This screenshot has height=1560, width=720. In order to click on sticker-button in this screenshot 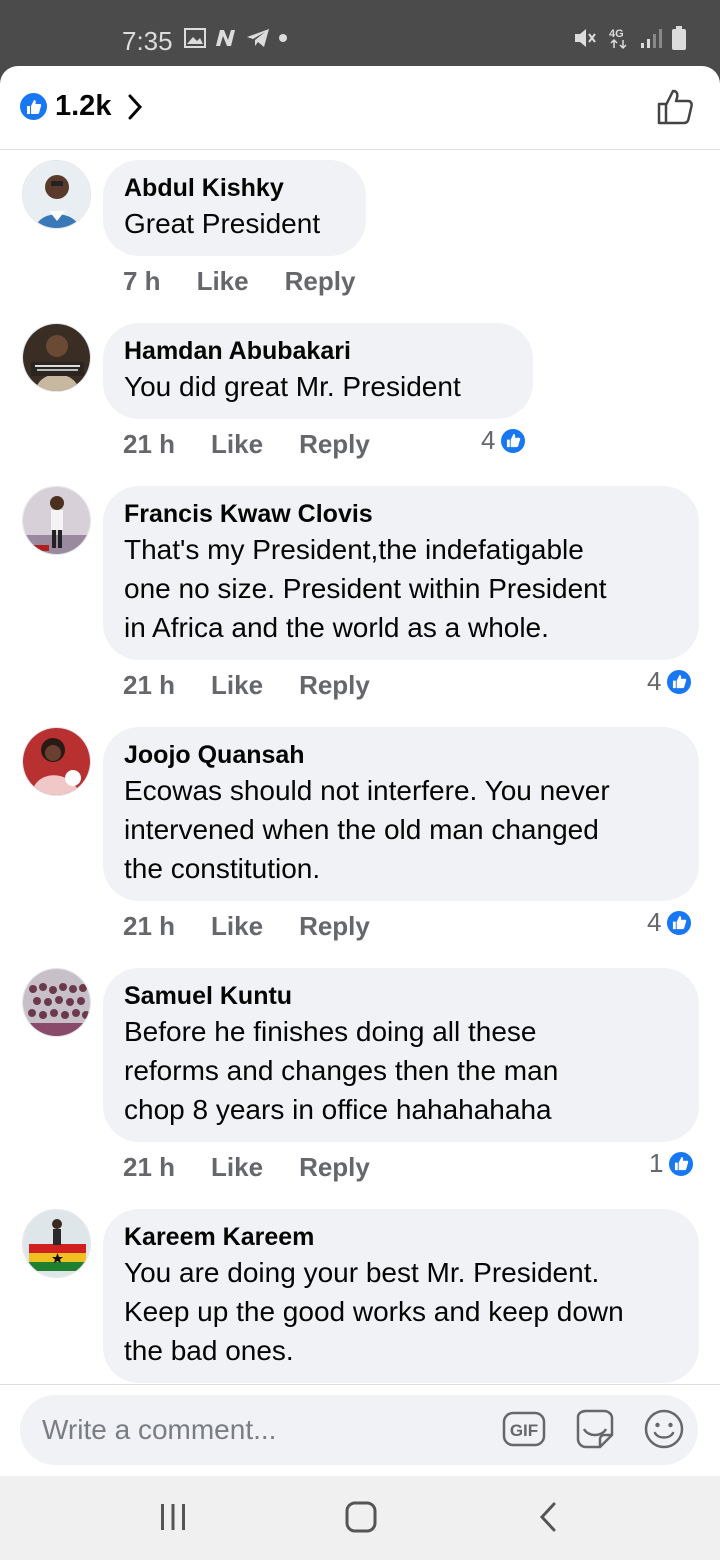, I will do `click(594, 1431)`.